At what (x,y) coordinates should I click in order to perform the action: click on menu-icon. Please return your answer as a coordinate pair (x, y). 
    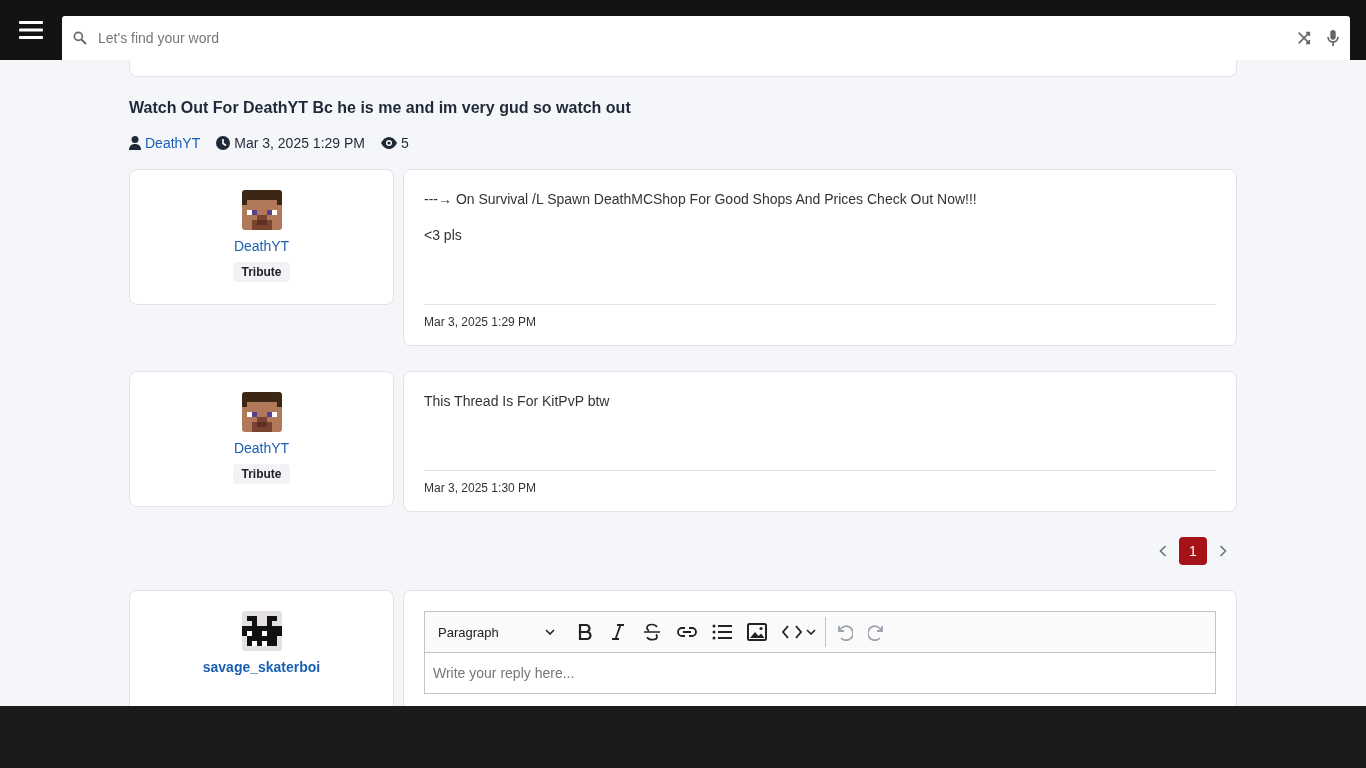
    Looking at the image, I should click on (31, 30).